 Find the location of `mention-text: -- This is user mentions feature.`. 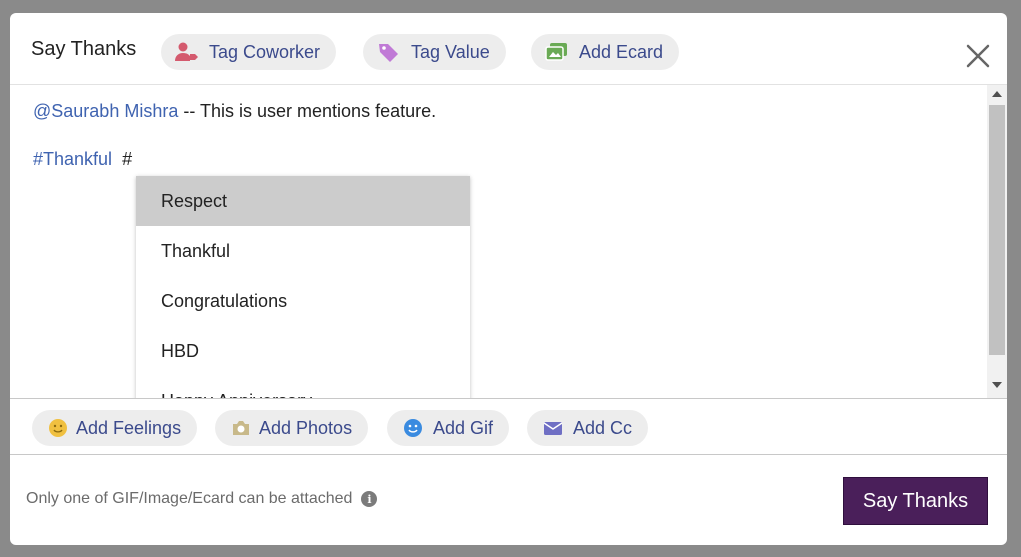

mention-text: -- This is user mentions feature. is located at coordinates (307, 111).